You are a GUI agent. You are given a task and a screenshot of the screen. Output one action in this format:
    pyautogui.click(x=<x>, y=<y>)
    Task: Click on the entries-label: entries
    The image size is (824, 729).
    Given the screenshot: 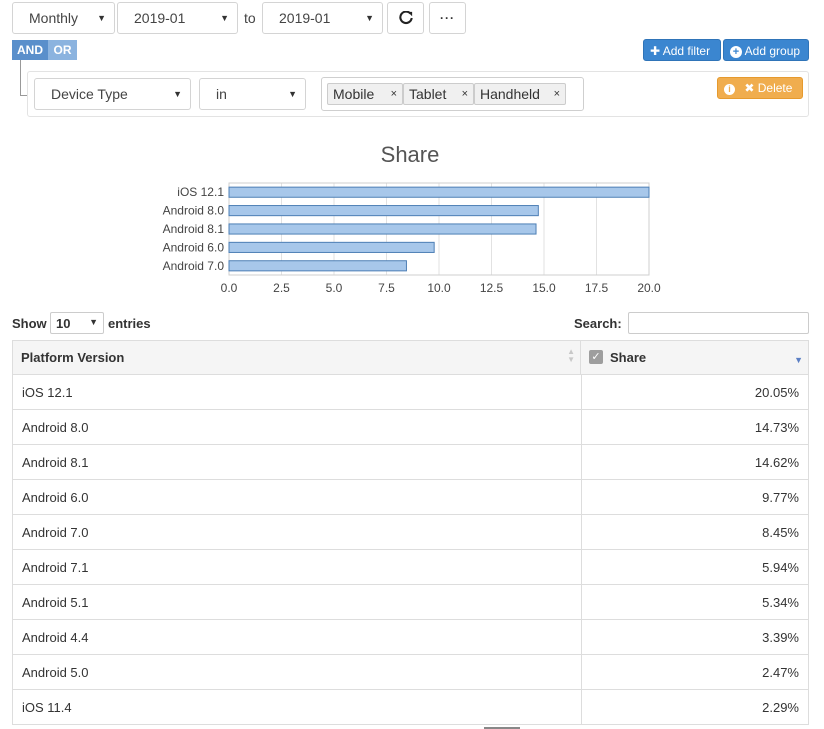 What is the action you would take?
    pyautogui.click(x=129, y=323)
    